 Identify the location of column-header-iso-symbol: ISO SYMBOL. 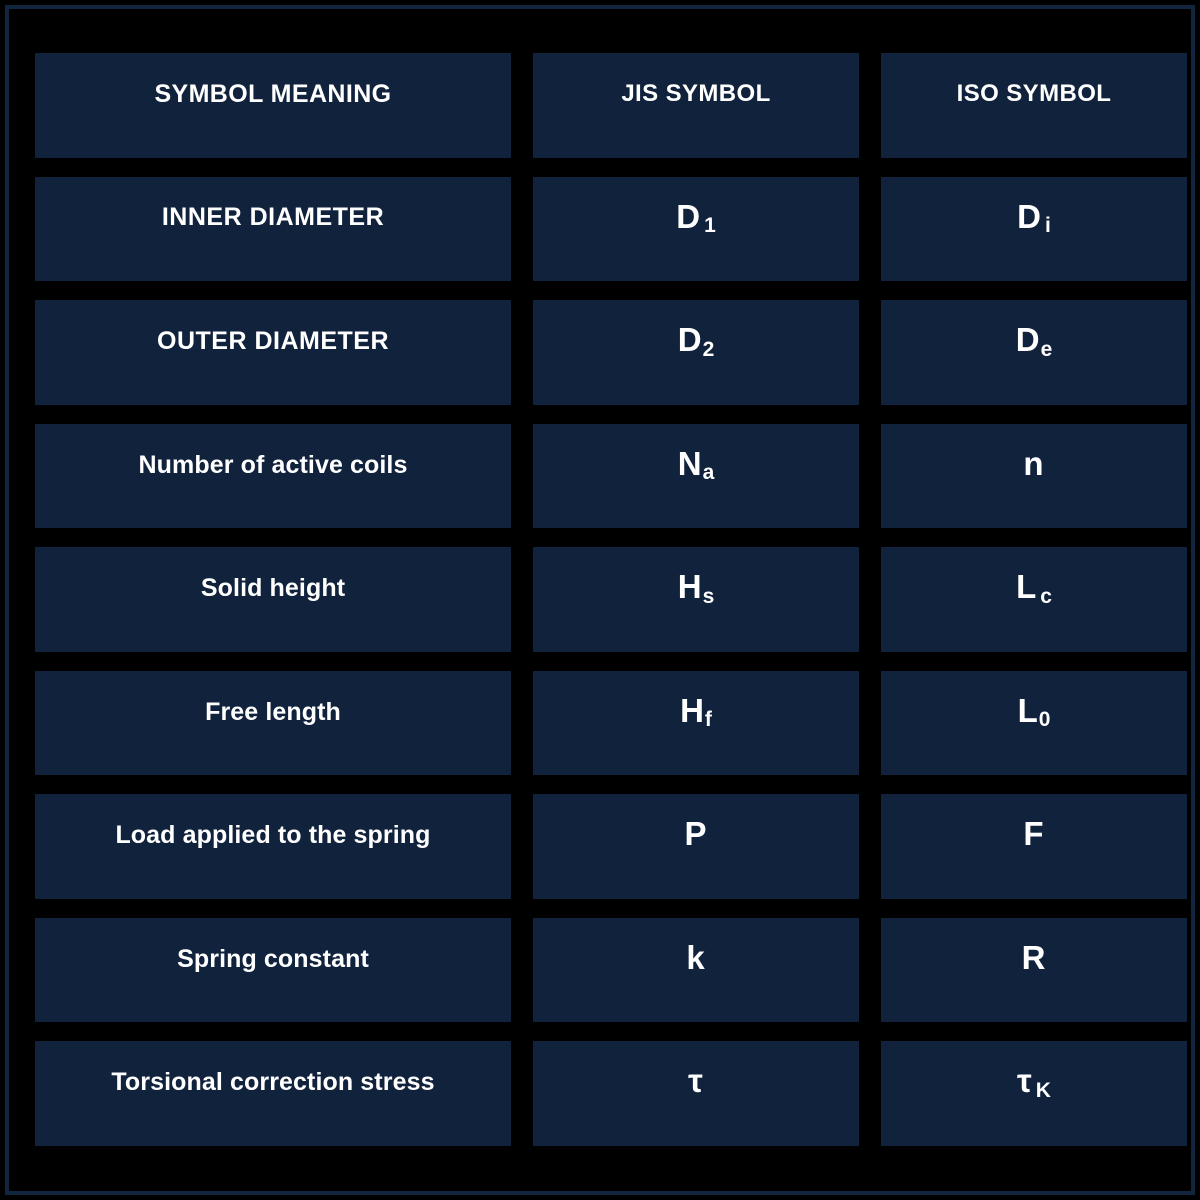
(1034, 105).